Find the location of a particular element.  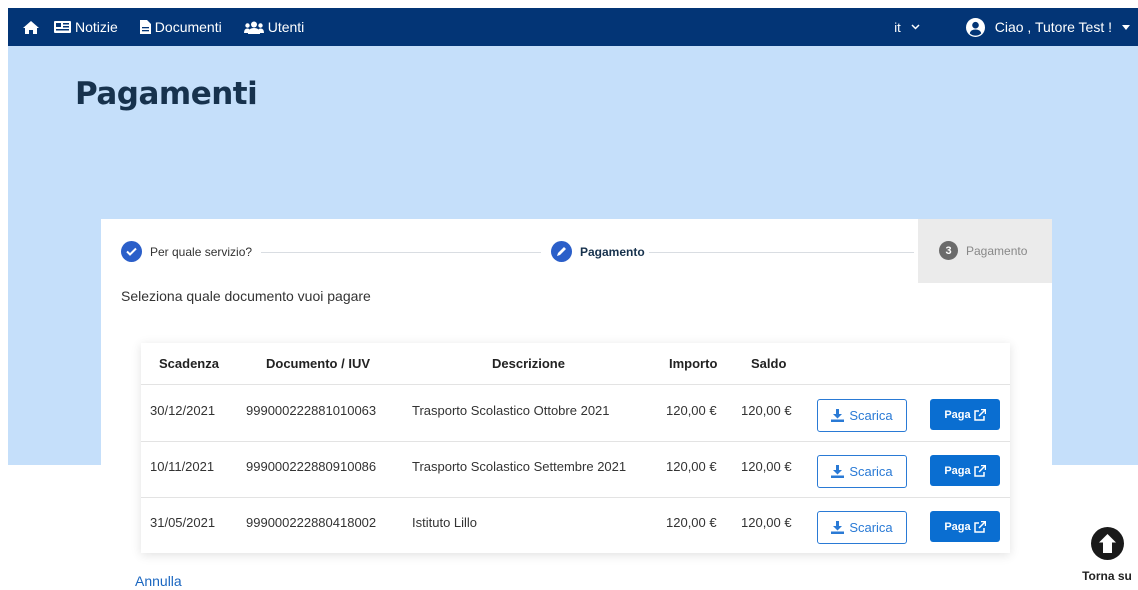

pencil-icon is located at coordinates (561, 251).